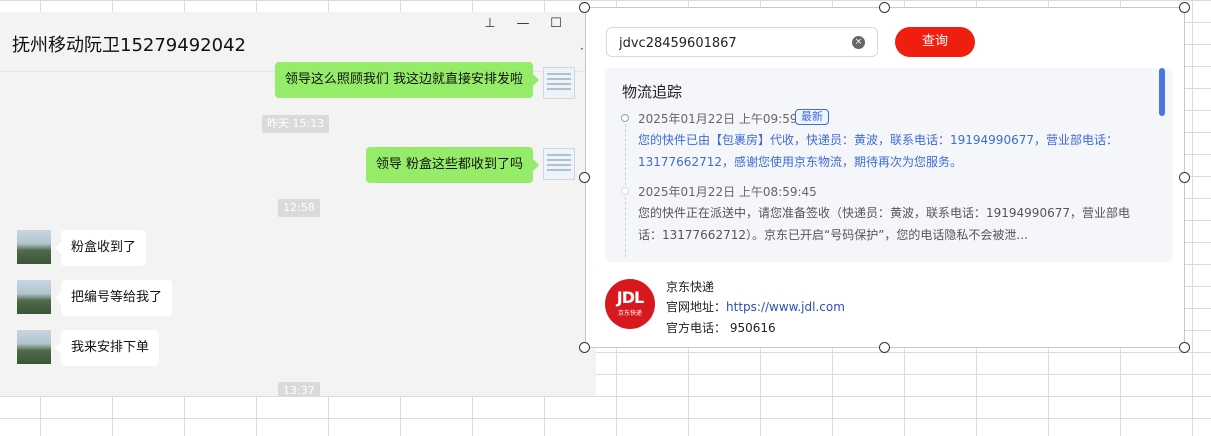  I want to click on event-time: 2025年01月22日 上午08:59:45, so click(727, 192).